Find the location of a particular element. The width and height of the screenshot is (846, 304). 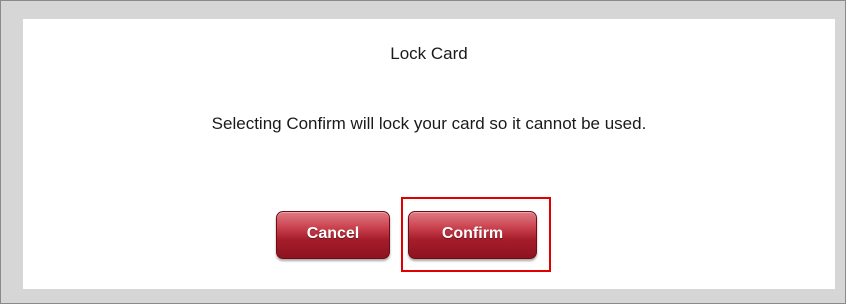

cancel-button: Cancel is located at coordinates (333, 235).